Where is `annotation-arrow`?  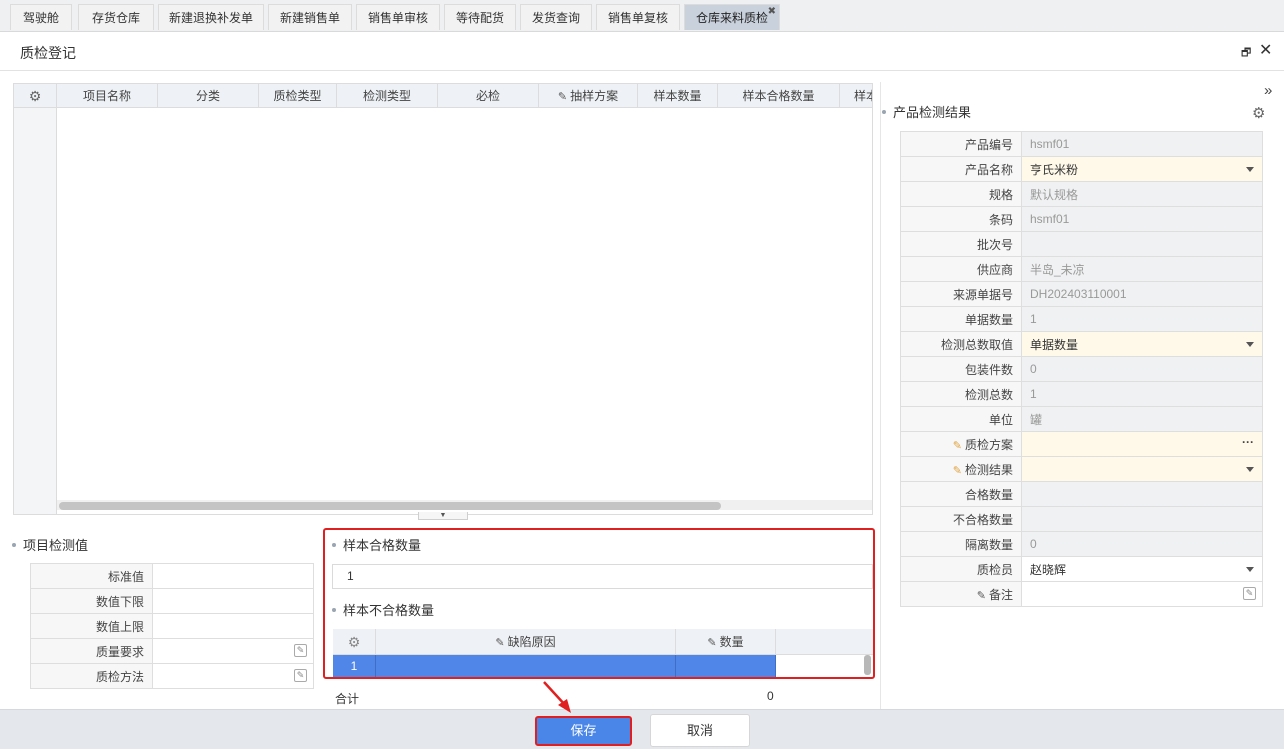
annotation-arrow is located at coordinates (557, 697).